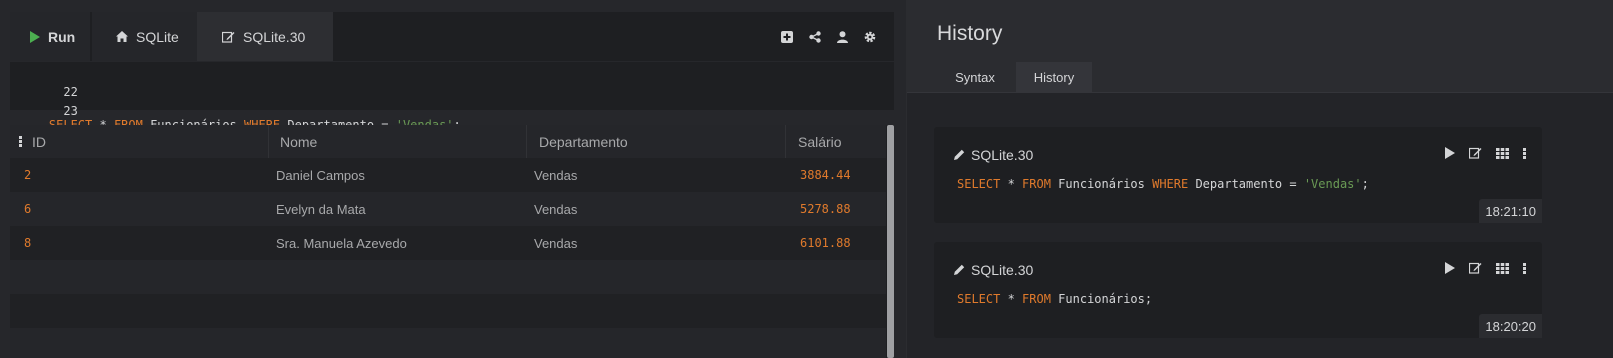 Image resolution: width=1613 pixels, height=358 pixels. What do you see at coordinates (825, 175) in the screenshot?
I see `cell-salario: 3884.44` at bounding box center [825, 175].